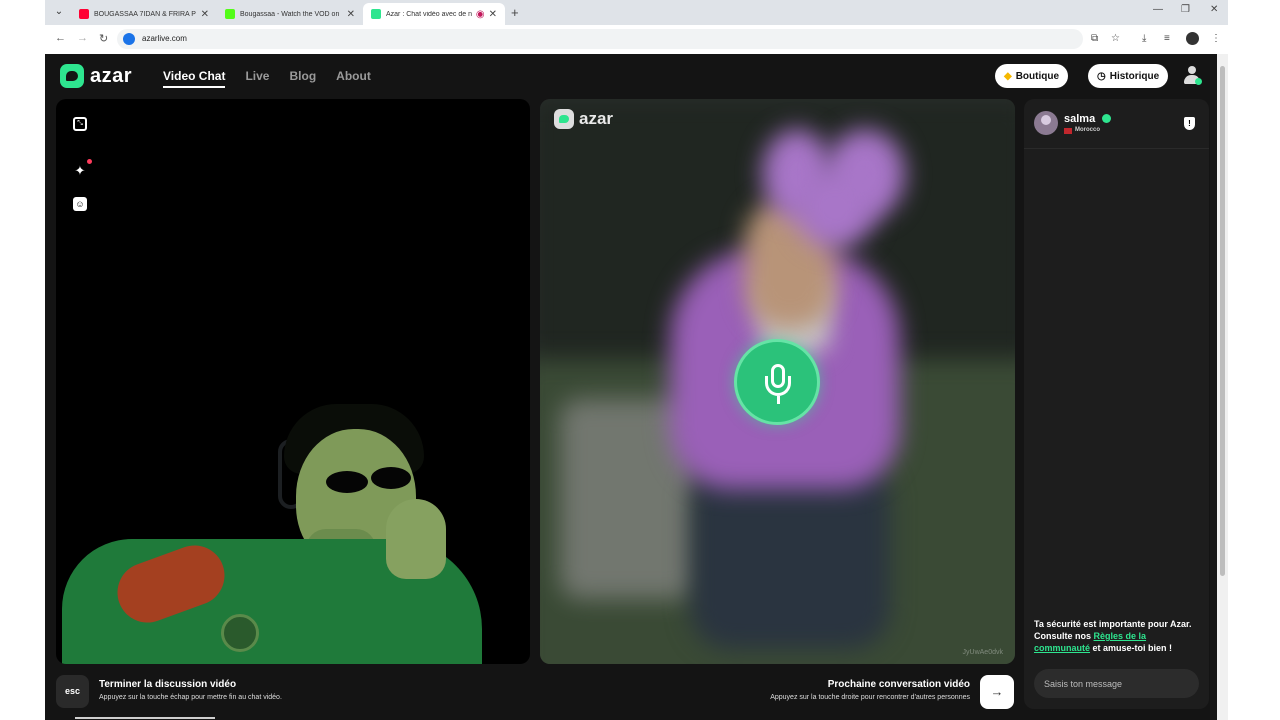  What do you see at coordinates (80, 204) in the screenshot?
I see `face-filter-icon: ☺` at bounding box center [80, 204].